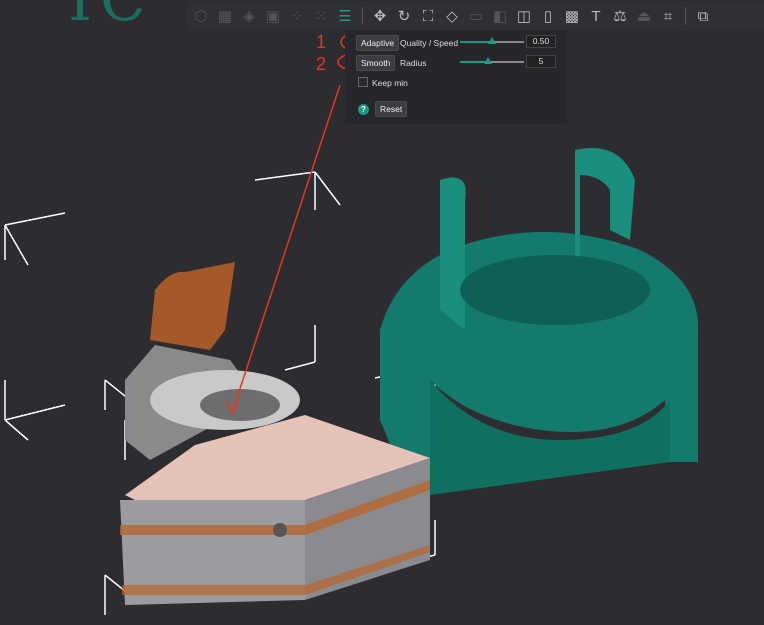  What do you see at coordinates (596, 16) in the screenshot?
I see `text-icon: T` at bounding box center [596, 16].